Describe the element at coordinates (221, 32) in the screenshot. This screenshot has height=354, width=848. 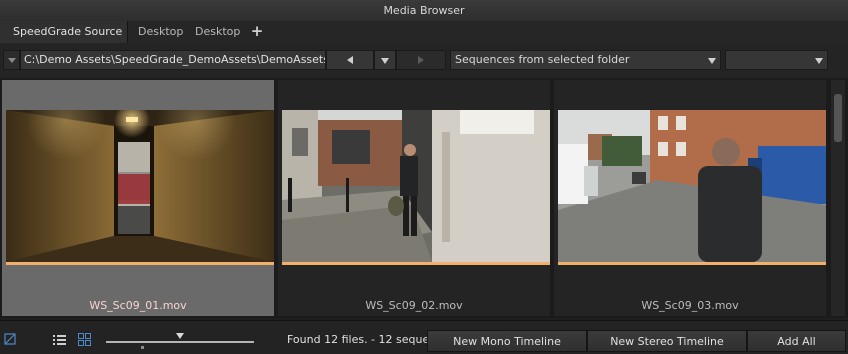
I see `tab-desktop-2: Desktop` at that location.